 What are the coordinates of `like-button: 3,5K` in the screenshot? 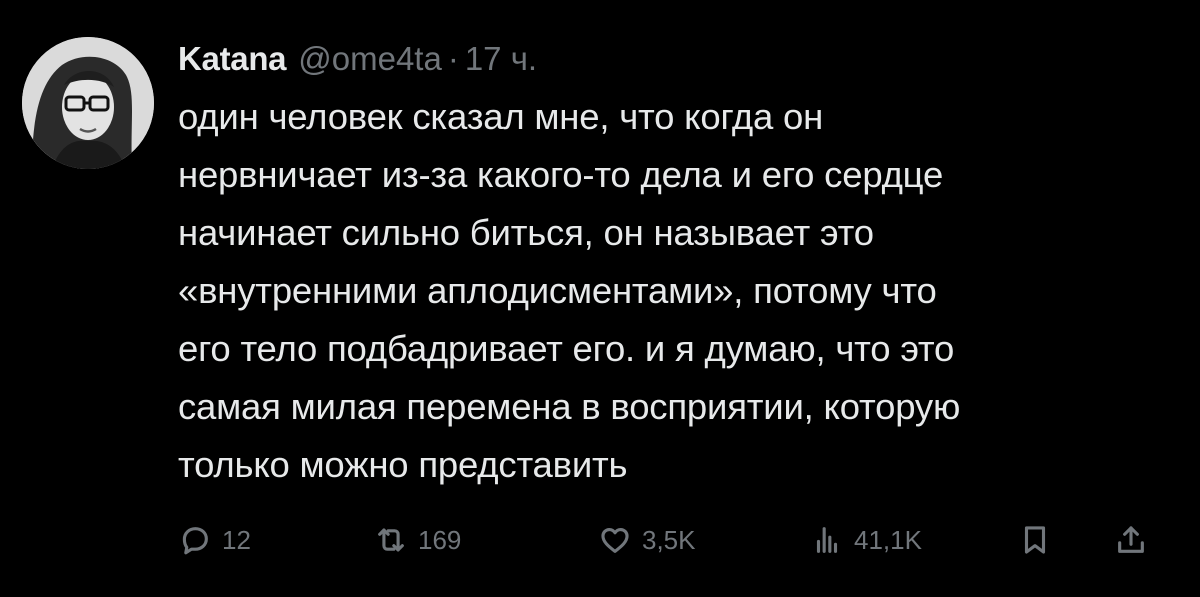 It's located at (647, 540).